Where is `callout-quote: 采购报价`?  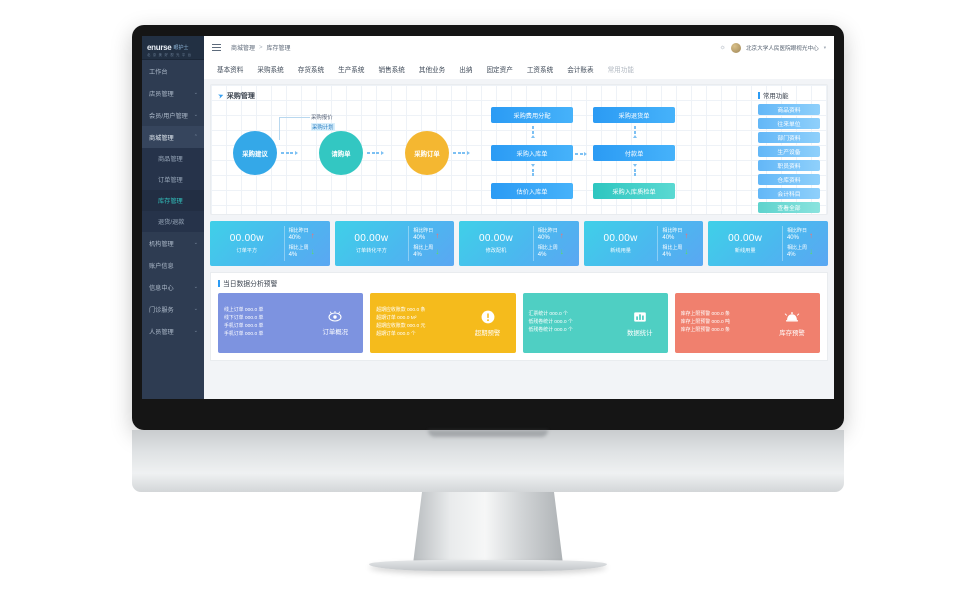
callout-quote: 采购报价 is located at coordinates (322, 117).